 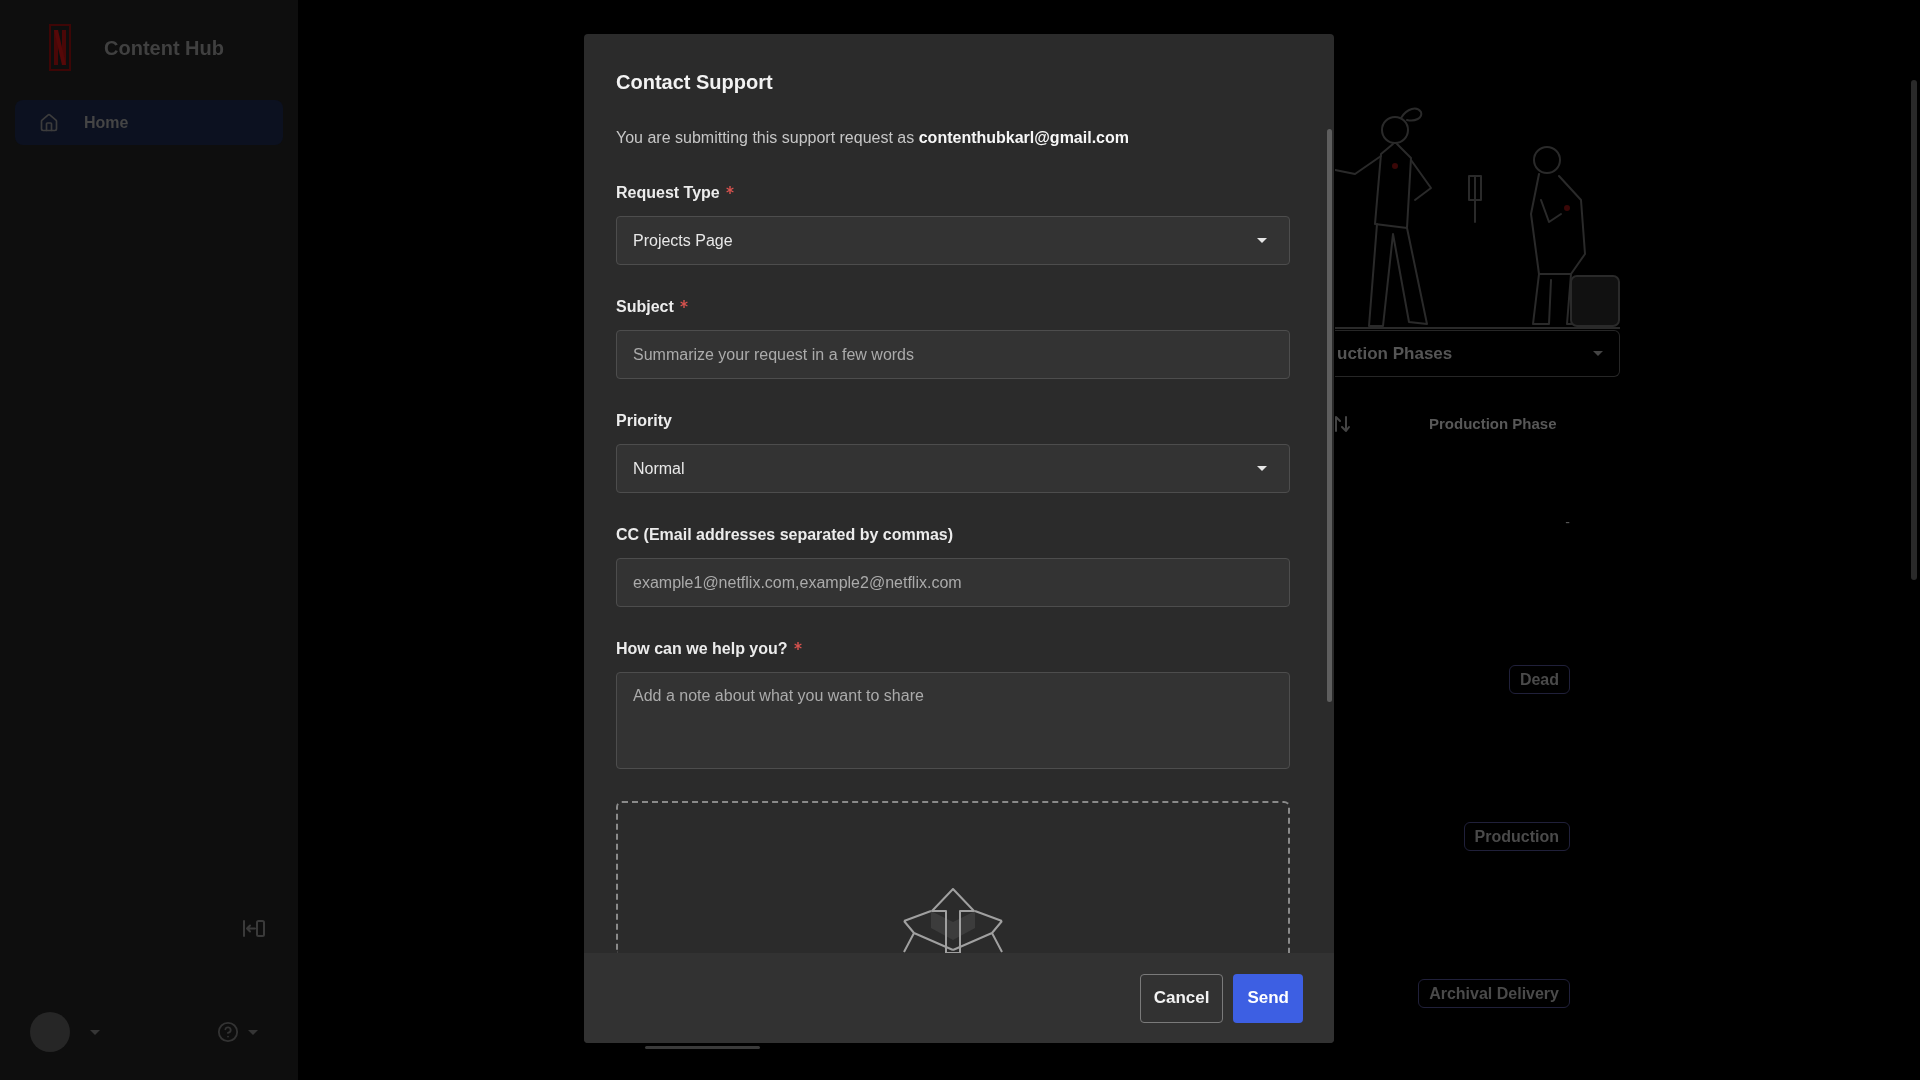 I want to click on text-input: example1@netflix.com,example2@netflix.com, so click(x=953, y=582).